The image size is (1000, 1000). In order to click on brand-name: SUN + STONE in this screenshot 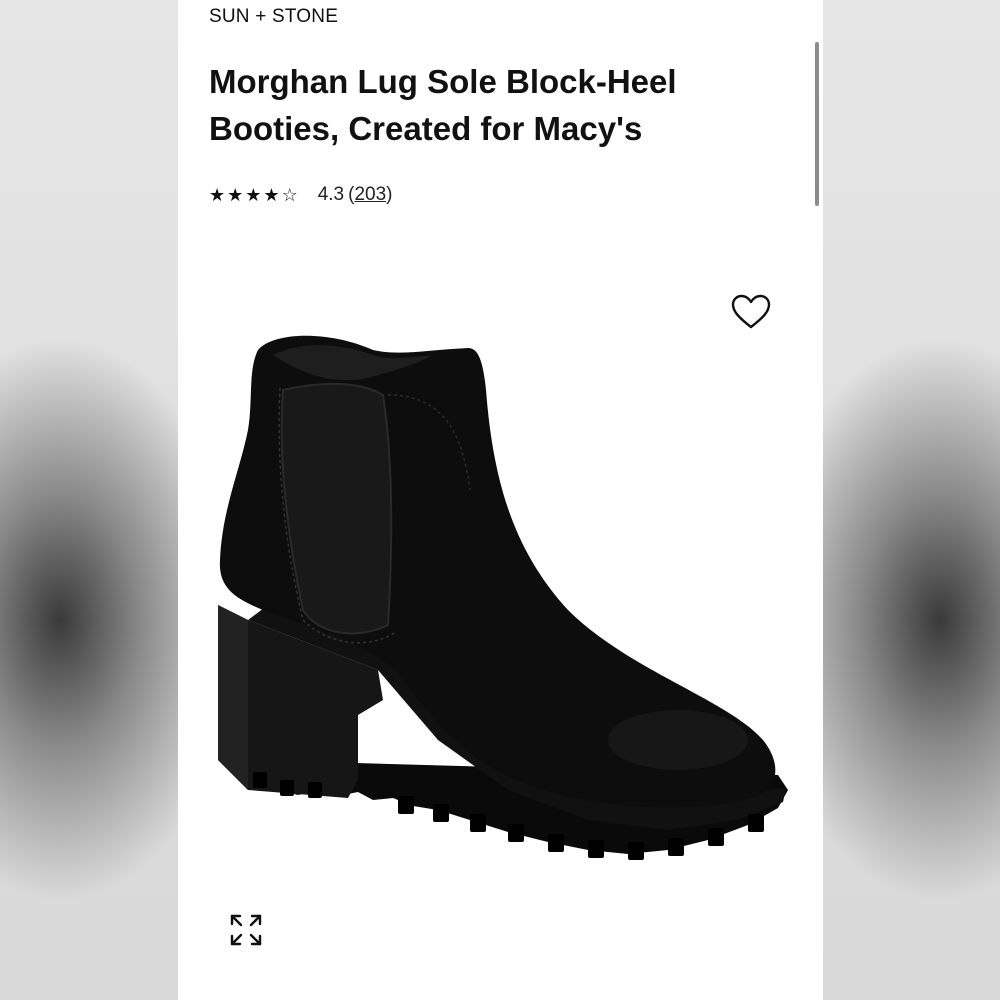, I will do `click(273, 17)`.